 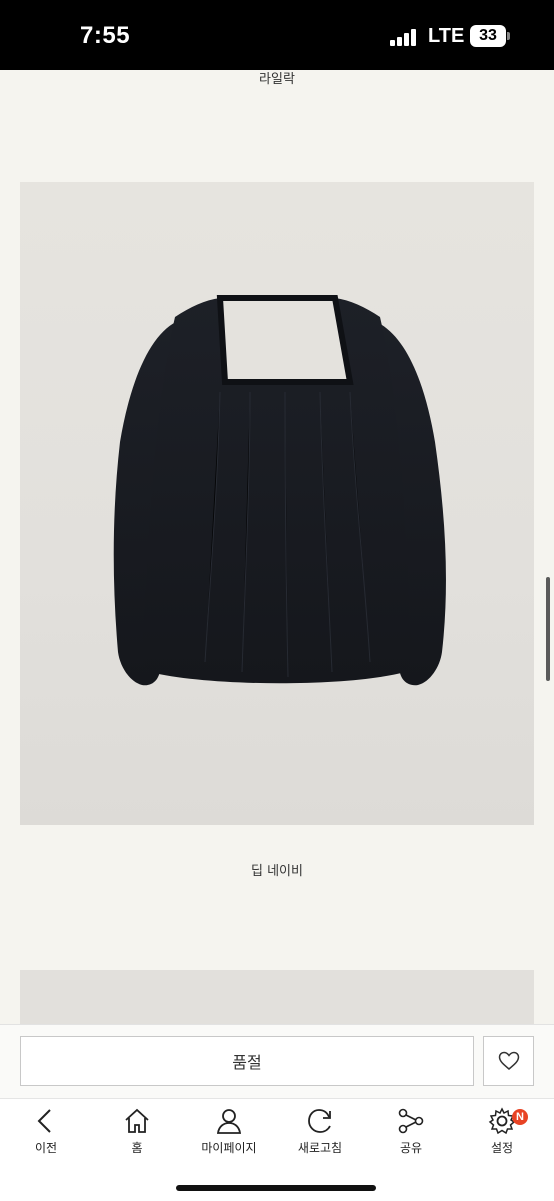 I want to click on next-product-image, so click(x=277, y=1000).